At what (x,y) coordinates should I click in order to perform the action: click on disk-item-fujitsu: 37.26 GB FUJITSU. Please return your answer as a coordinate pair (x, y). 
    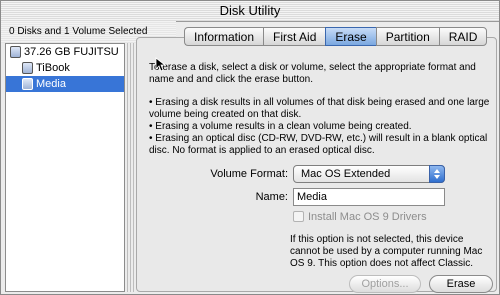
    Looking at the image, I should click on (65, 52).